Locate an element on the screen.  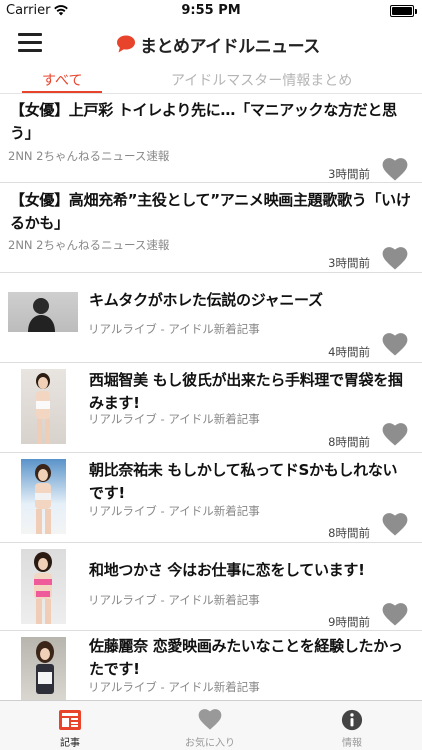
tab-idolmaster: アイドルマスター情報まとめ is located at coordinates (261, 80).